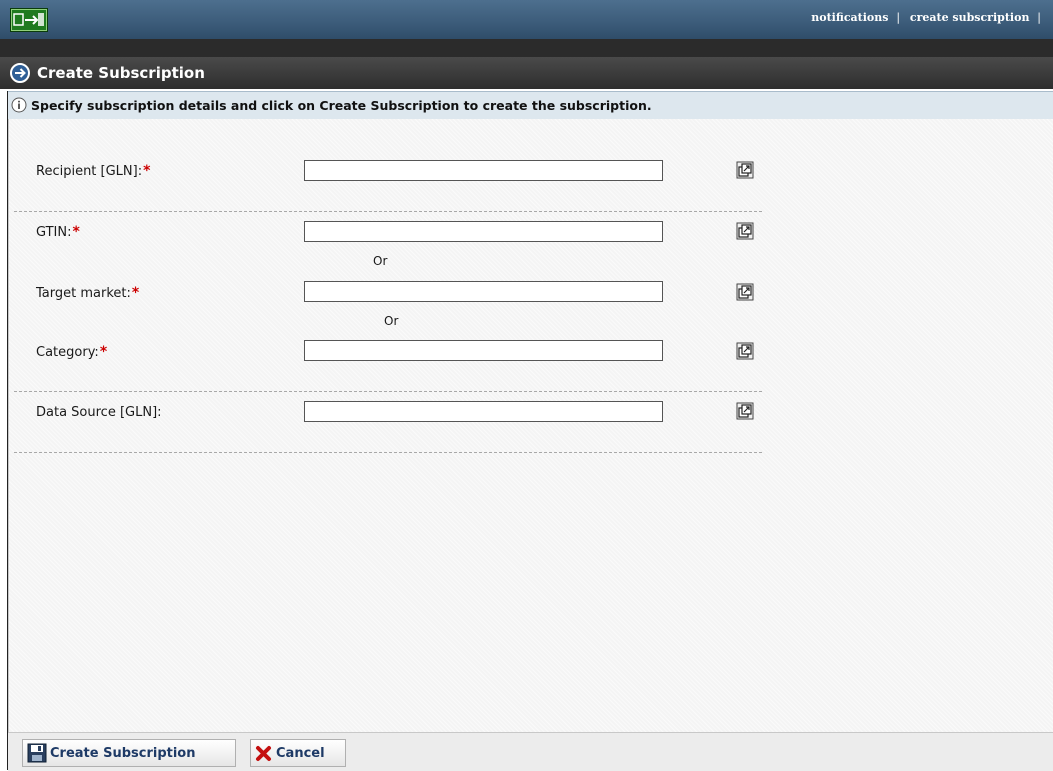 The height and width of the screenshot is (771, 1053). What do you see at coordinates (72, 352) in the screenshot?
I see `category-label: Category:*` at bounding box center [72, 352].